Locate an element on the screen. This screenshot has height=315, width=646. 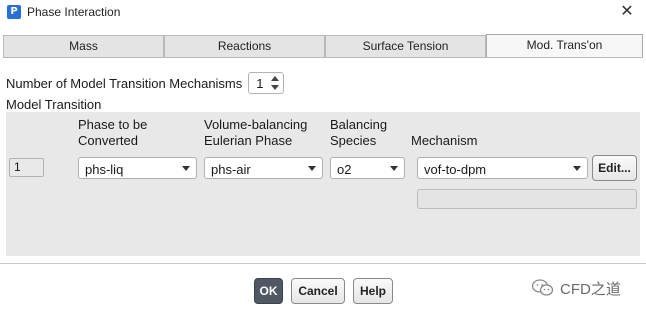
column-phase-line1: Phase to be is located at coordinates (113, 124).